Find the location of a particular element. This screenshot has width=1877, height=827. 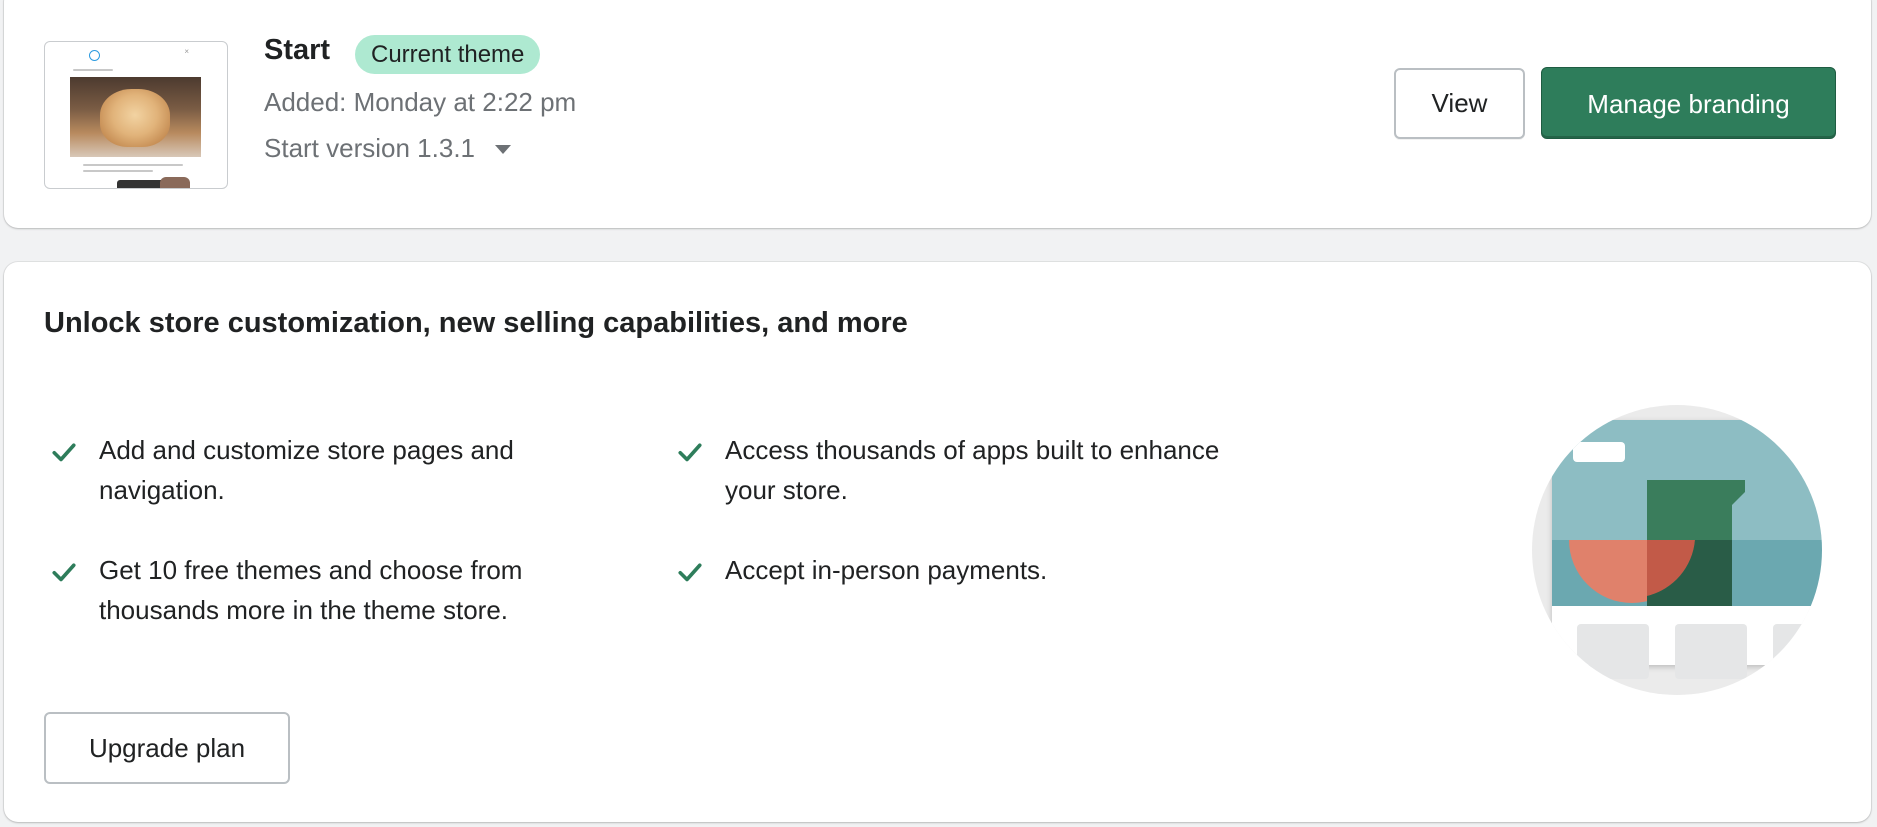

view-button: View is located at coordinates (1459, 103).